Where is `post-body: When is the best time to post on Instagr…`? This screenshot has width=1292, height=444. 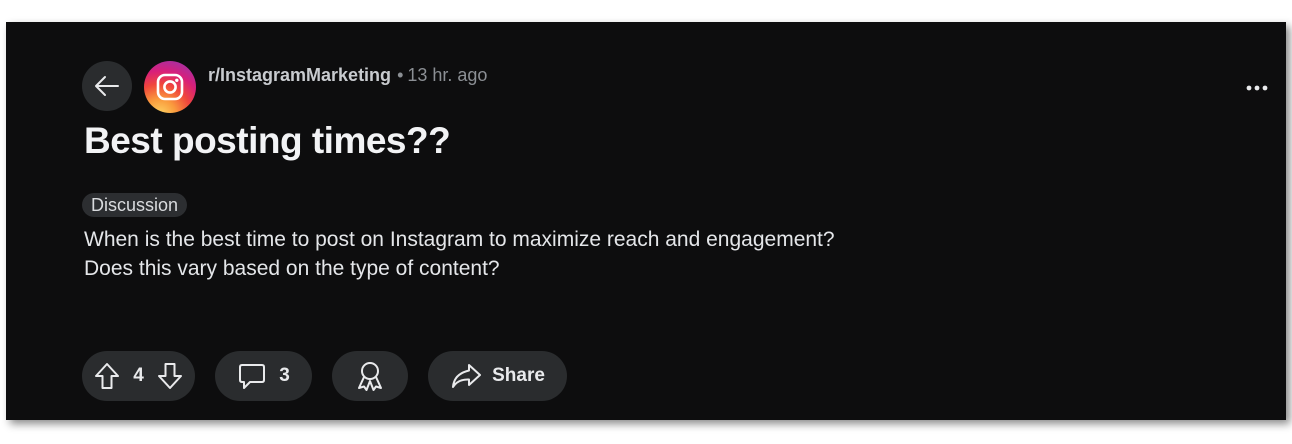 post-body: When is the best time to post on Instagr… is located at coordinates (459, 254).